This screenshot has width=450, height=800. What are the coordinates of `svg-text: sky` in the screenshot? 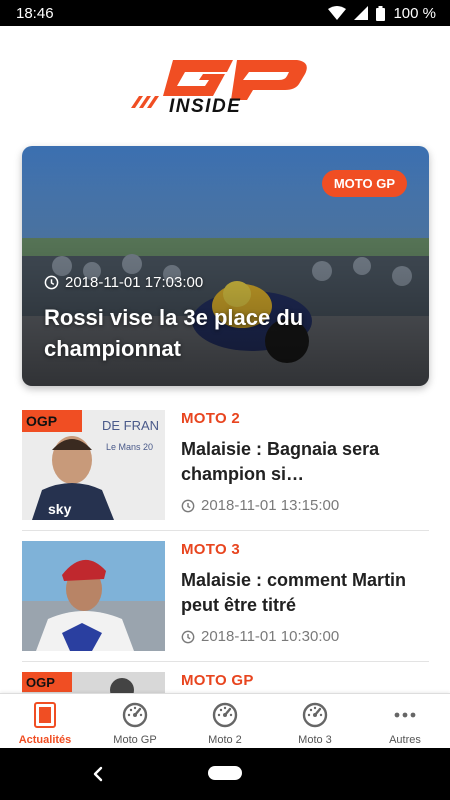 It's located at (60, 509).